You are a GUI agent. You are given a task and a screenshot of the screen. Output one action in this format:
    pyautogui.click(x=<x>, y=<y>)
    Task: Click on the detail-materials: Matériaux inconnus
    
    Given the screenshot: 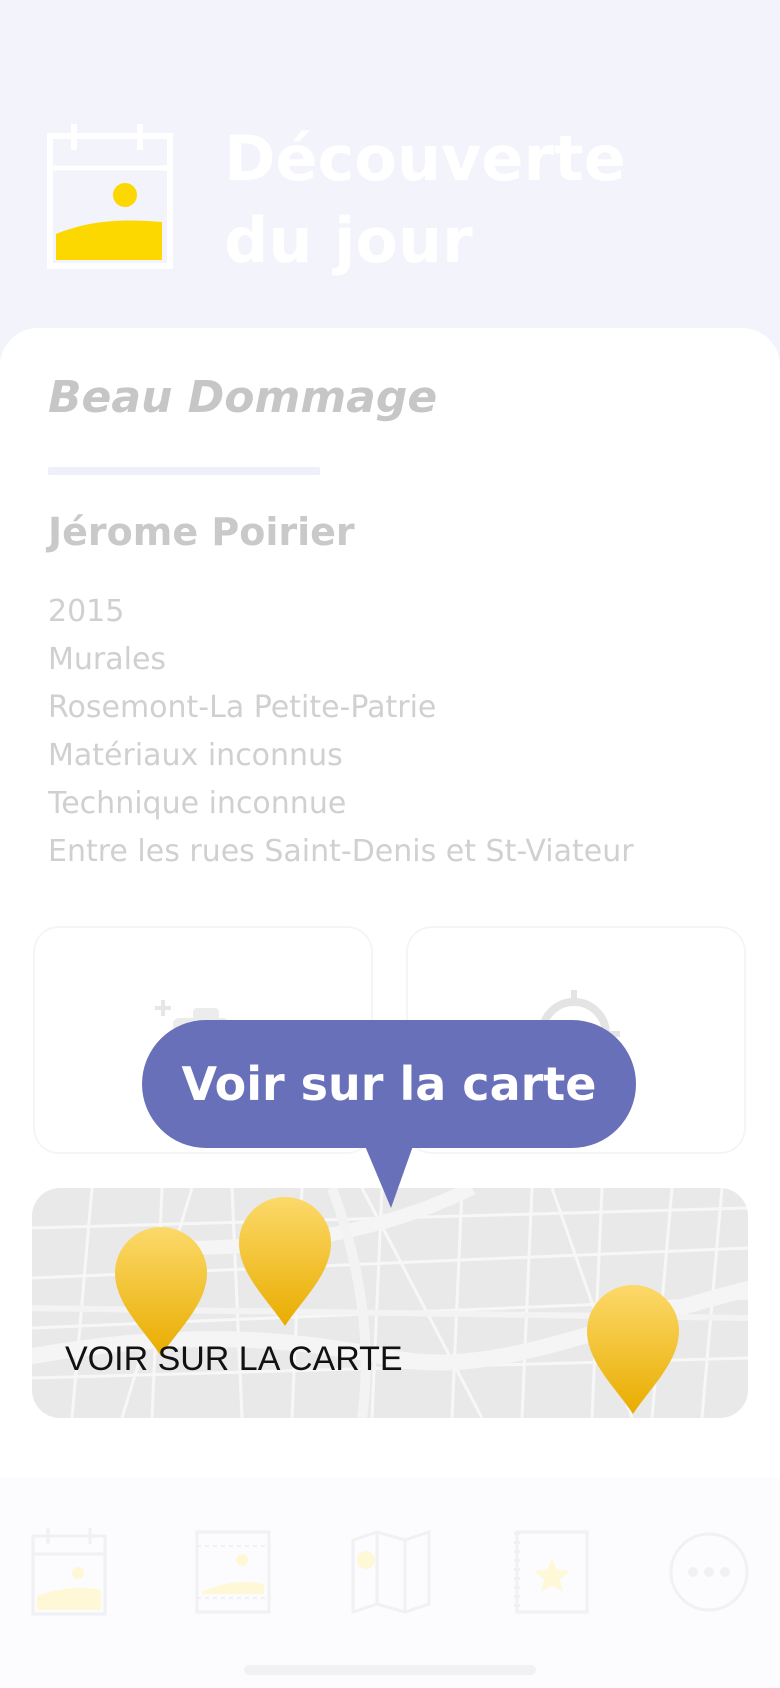 What is the action you would take?
    pyautogui.click(x=195, y=755)
    